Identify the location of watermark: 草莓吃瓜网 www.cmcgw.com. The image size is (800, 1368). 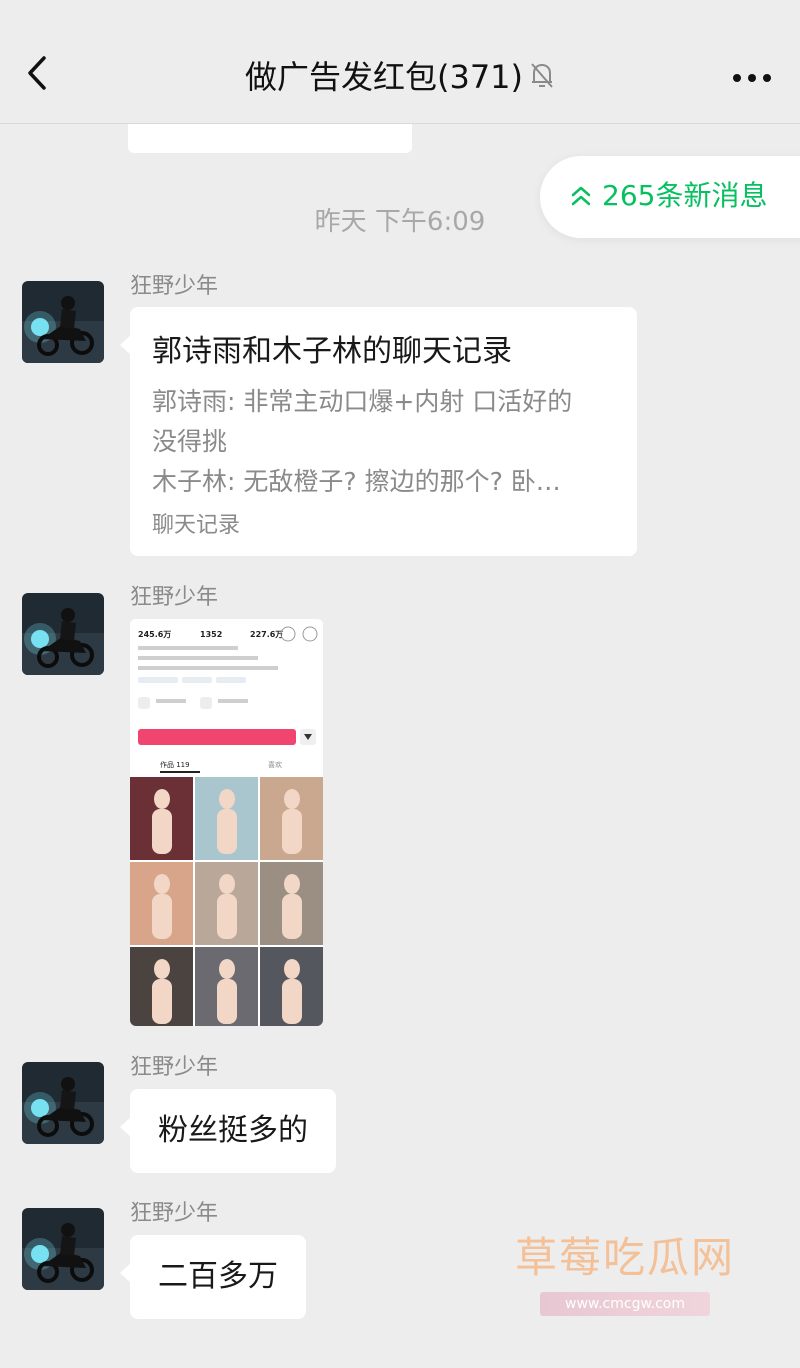
(622, 1282).